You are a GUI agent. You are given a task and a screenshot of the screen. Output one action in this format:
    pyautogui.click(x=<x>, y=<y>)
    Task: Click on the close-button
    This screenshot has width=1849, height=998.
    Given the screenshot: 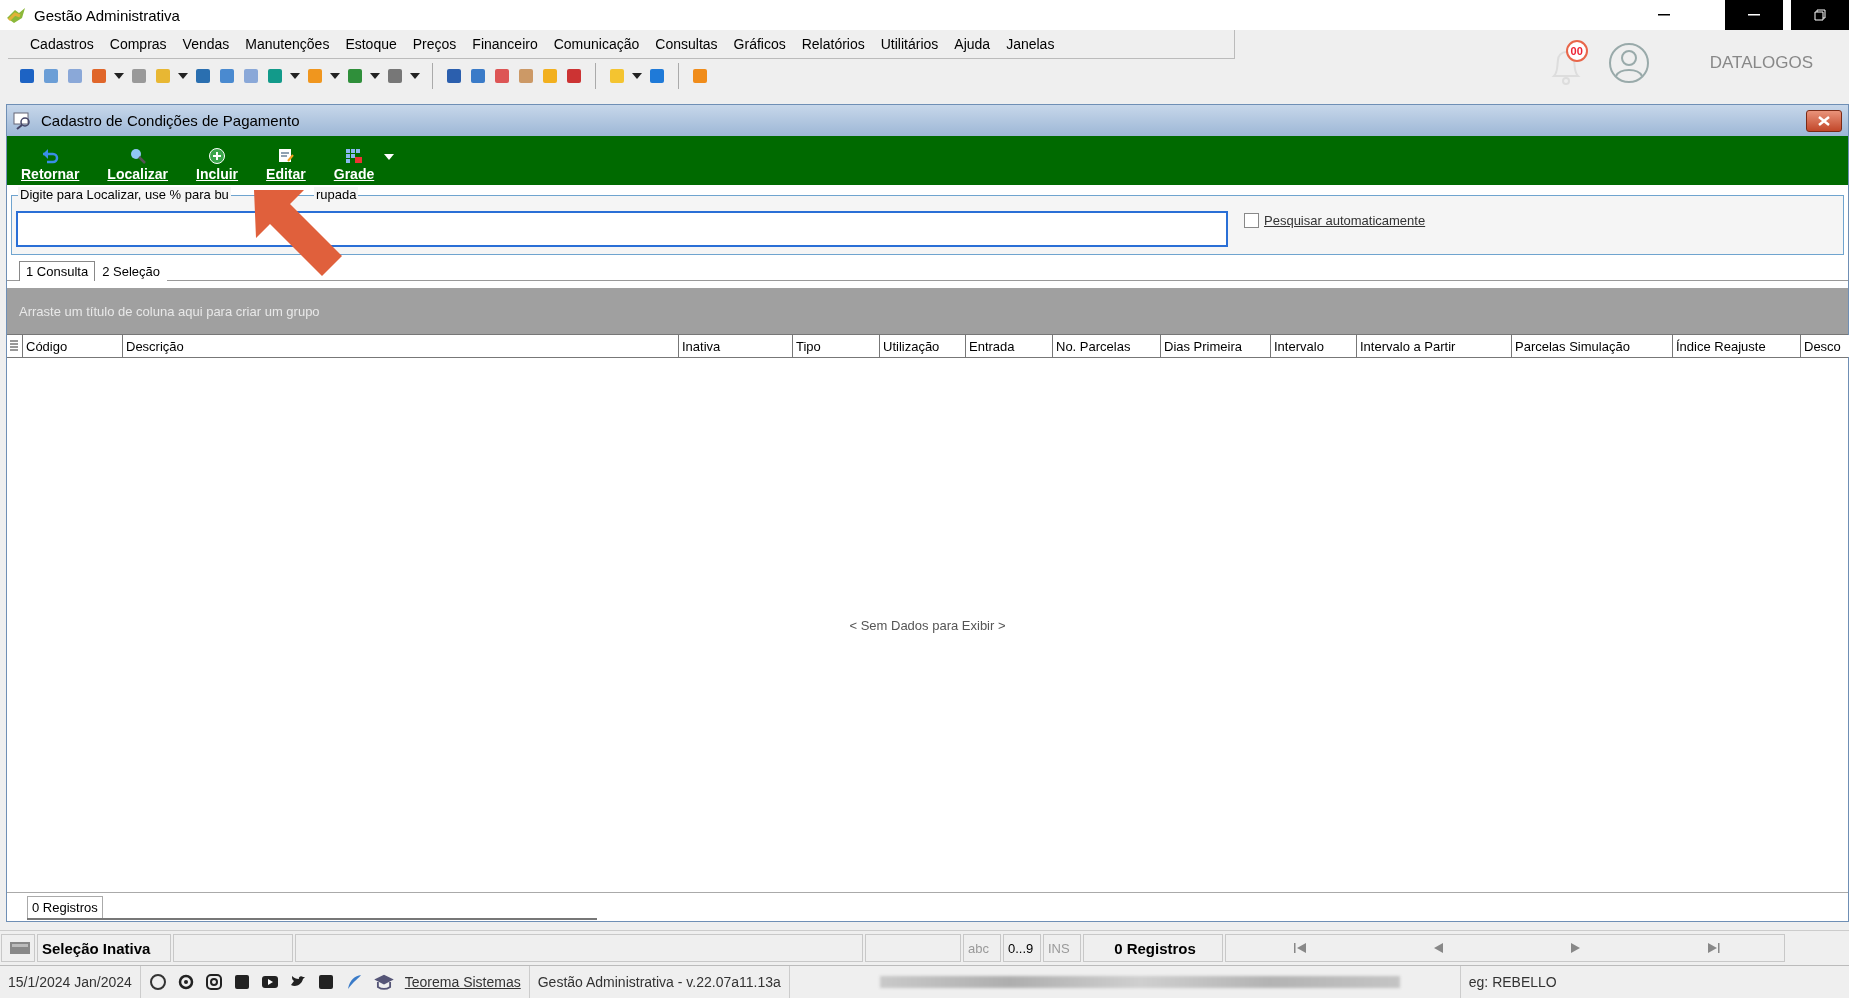 What is the action you would take?
    pyautogui.click(x=1824, y=120)
    